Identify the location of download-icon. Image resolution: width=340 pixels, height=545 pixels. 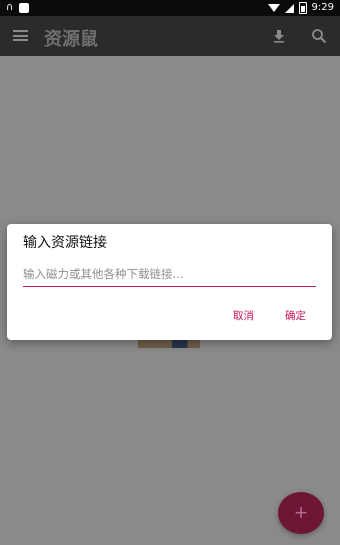
(279, 36).